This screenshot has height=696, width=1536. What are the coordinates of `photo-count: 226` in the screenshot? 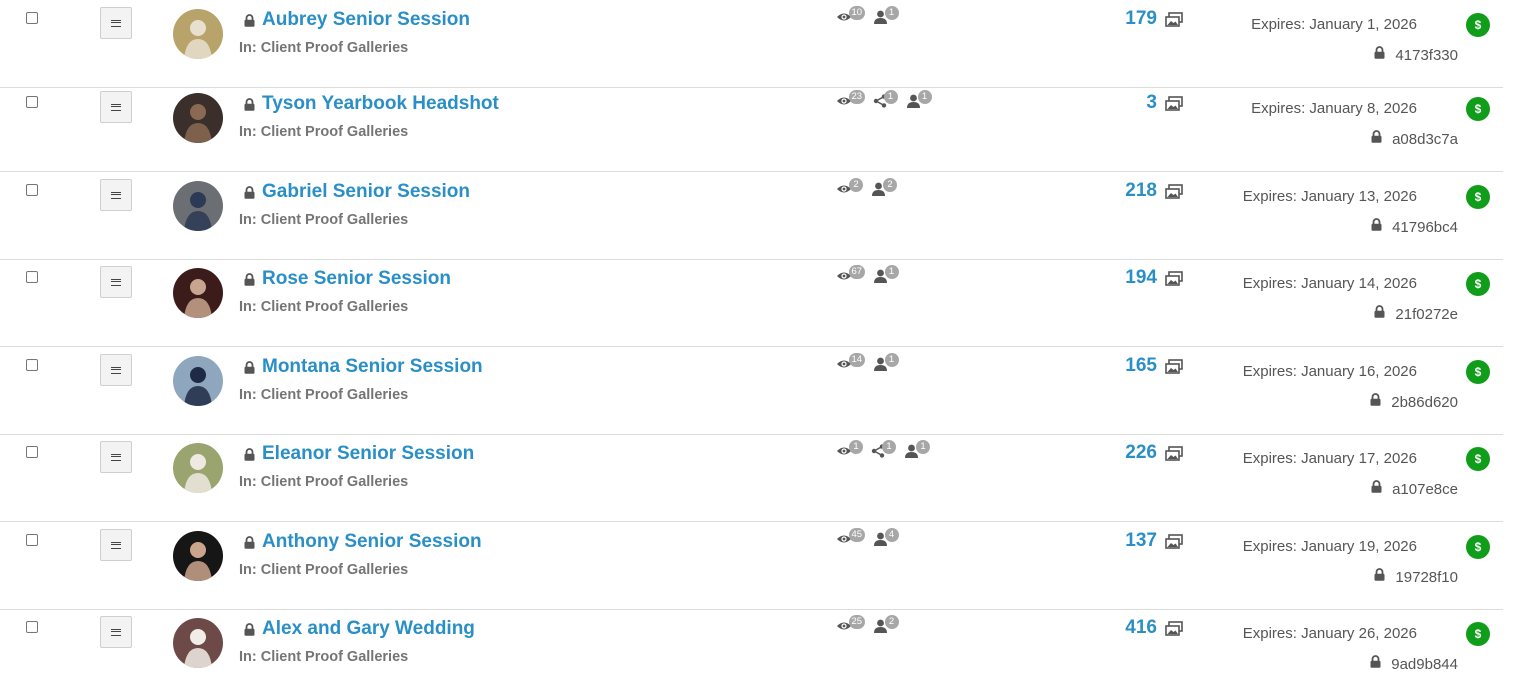 It's located at (1141, 453).